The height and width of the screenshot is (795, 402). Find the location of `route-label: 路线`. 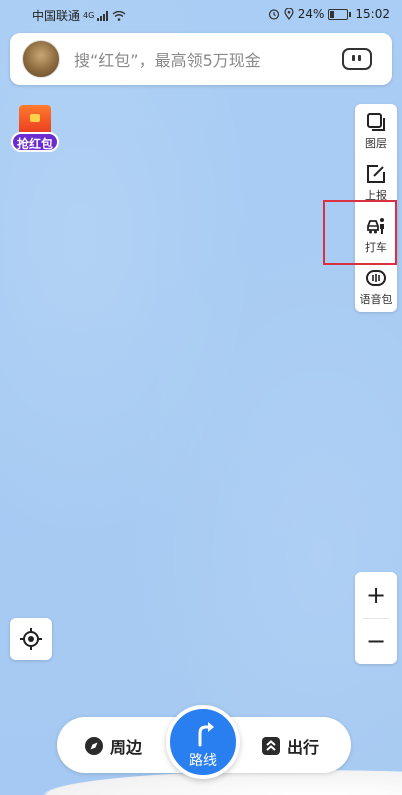

route-label: 路线 is located at coordinates (203, 761).